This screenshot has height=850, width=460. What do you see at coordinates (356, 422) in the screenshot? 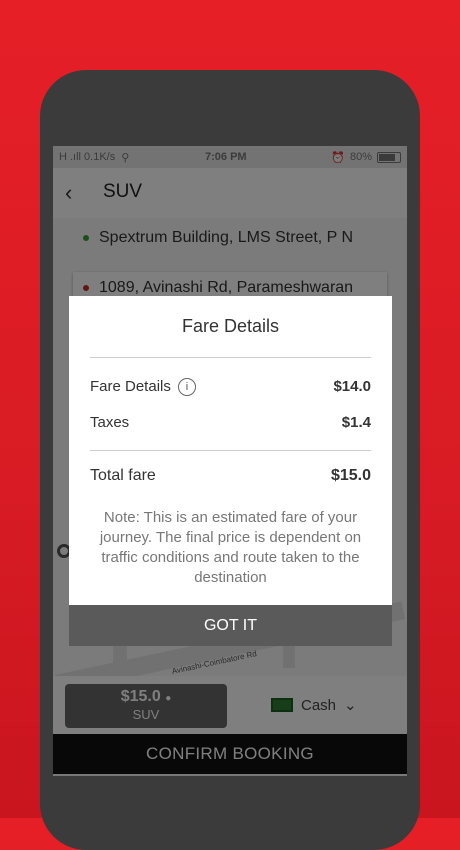
I see `taxes-value: $1.4` at bounding box center [356, 422].